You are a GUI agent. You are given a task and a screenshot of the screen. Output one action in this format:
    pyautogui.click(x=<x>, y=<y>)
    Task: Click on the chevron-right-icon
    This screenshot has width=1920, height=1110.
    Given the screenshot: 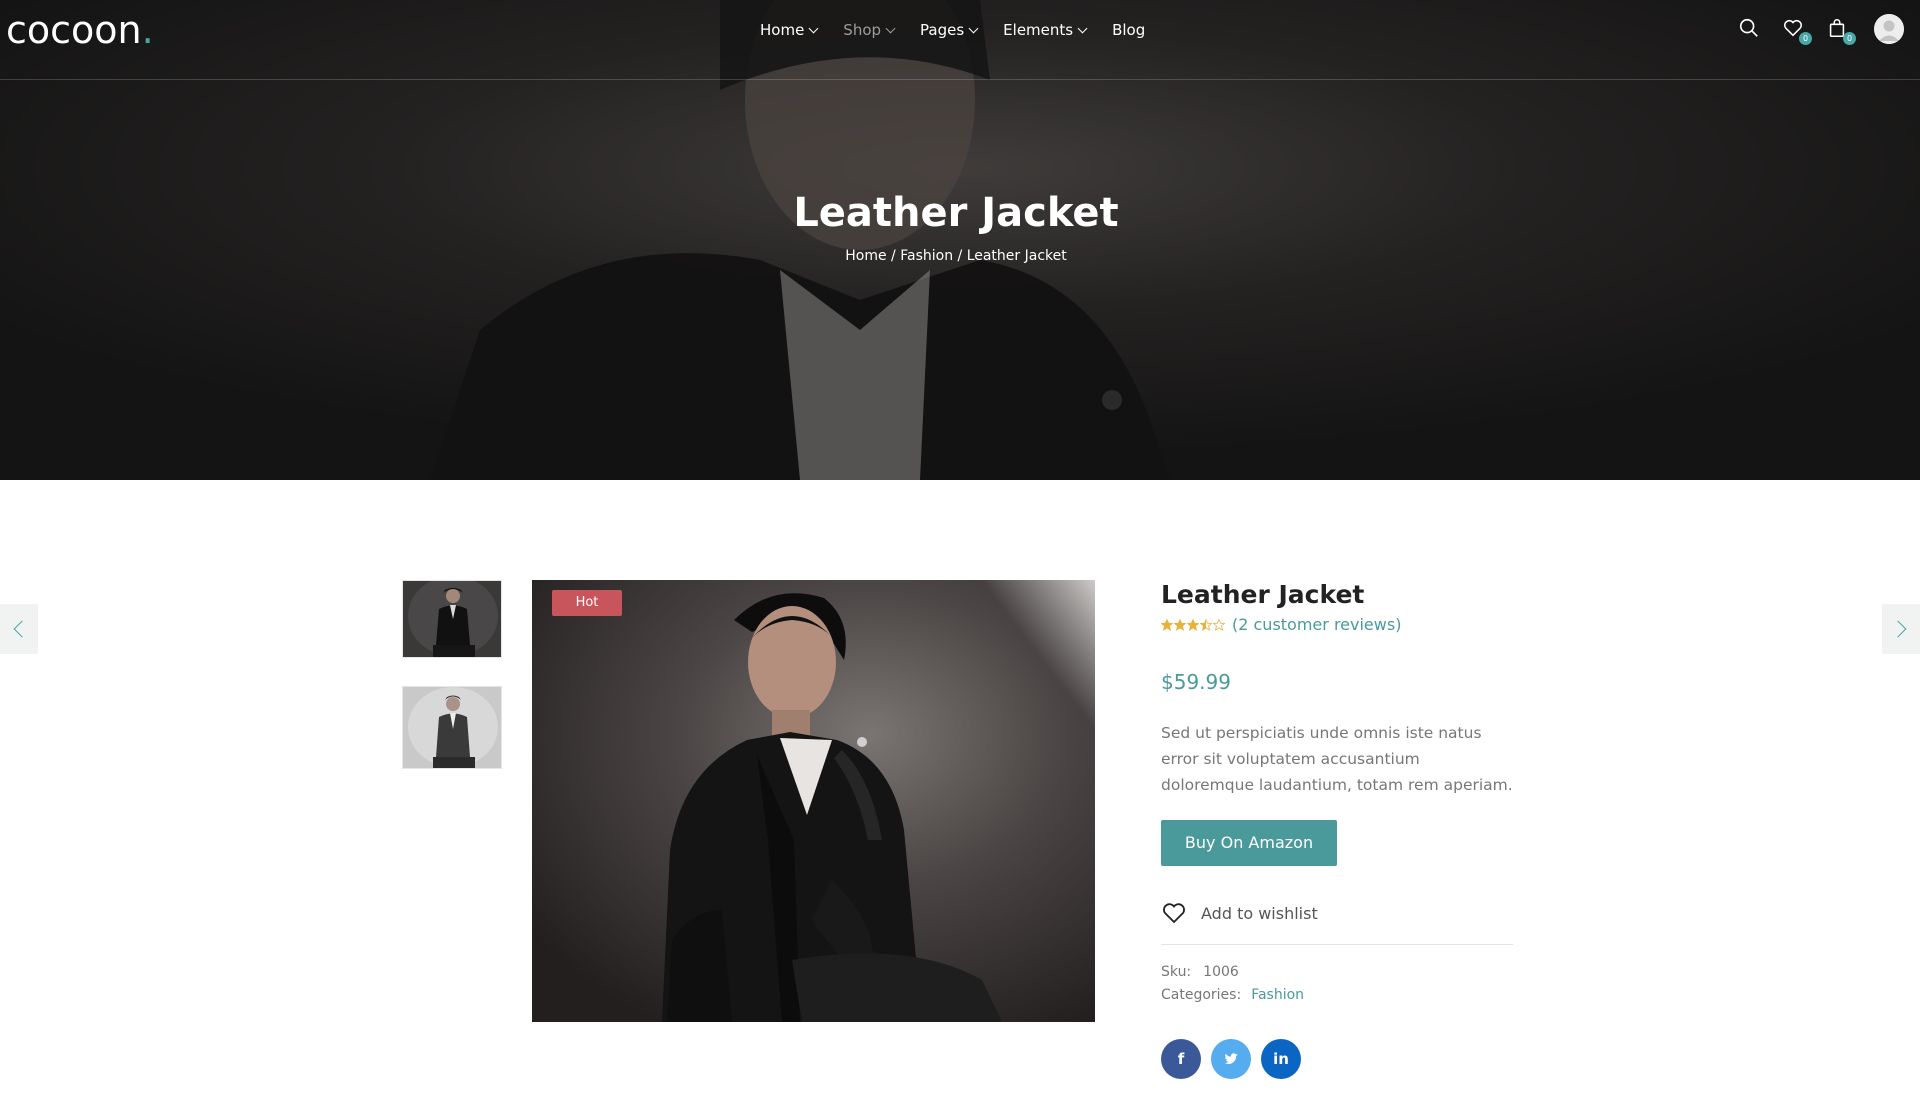 What is the action you would take?
    pyautogui.click(x=1898, y=629)
    